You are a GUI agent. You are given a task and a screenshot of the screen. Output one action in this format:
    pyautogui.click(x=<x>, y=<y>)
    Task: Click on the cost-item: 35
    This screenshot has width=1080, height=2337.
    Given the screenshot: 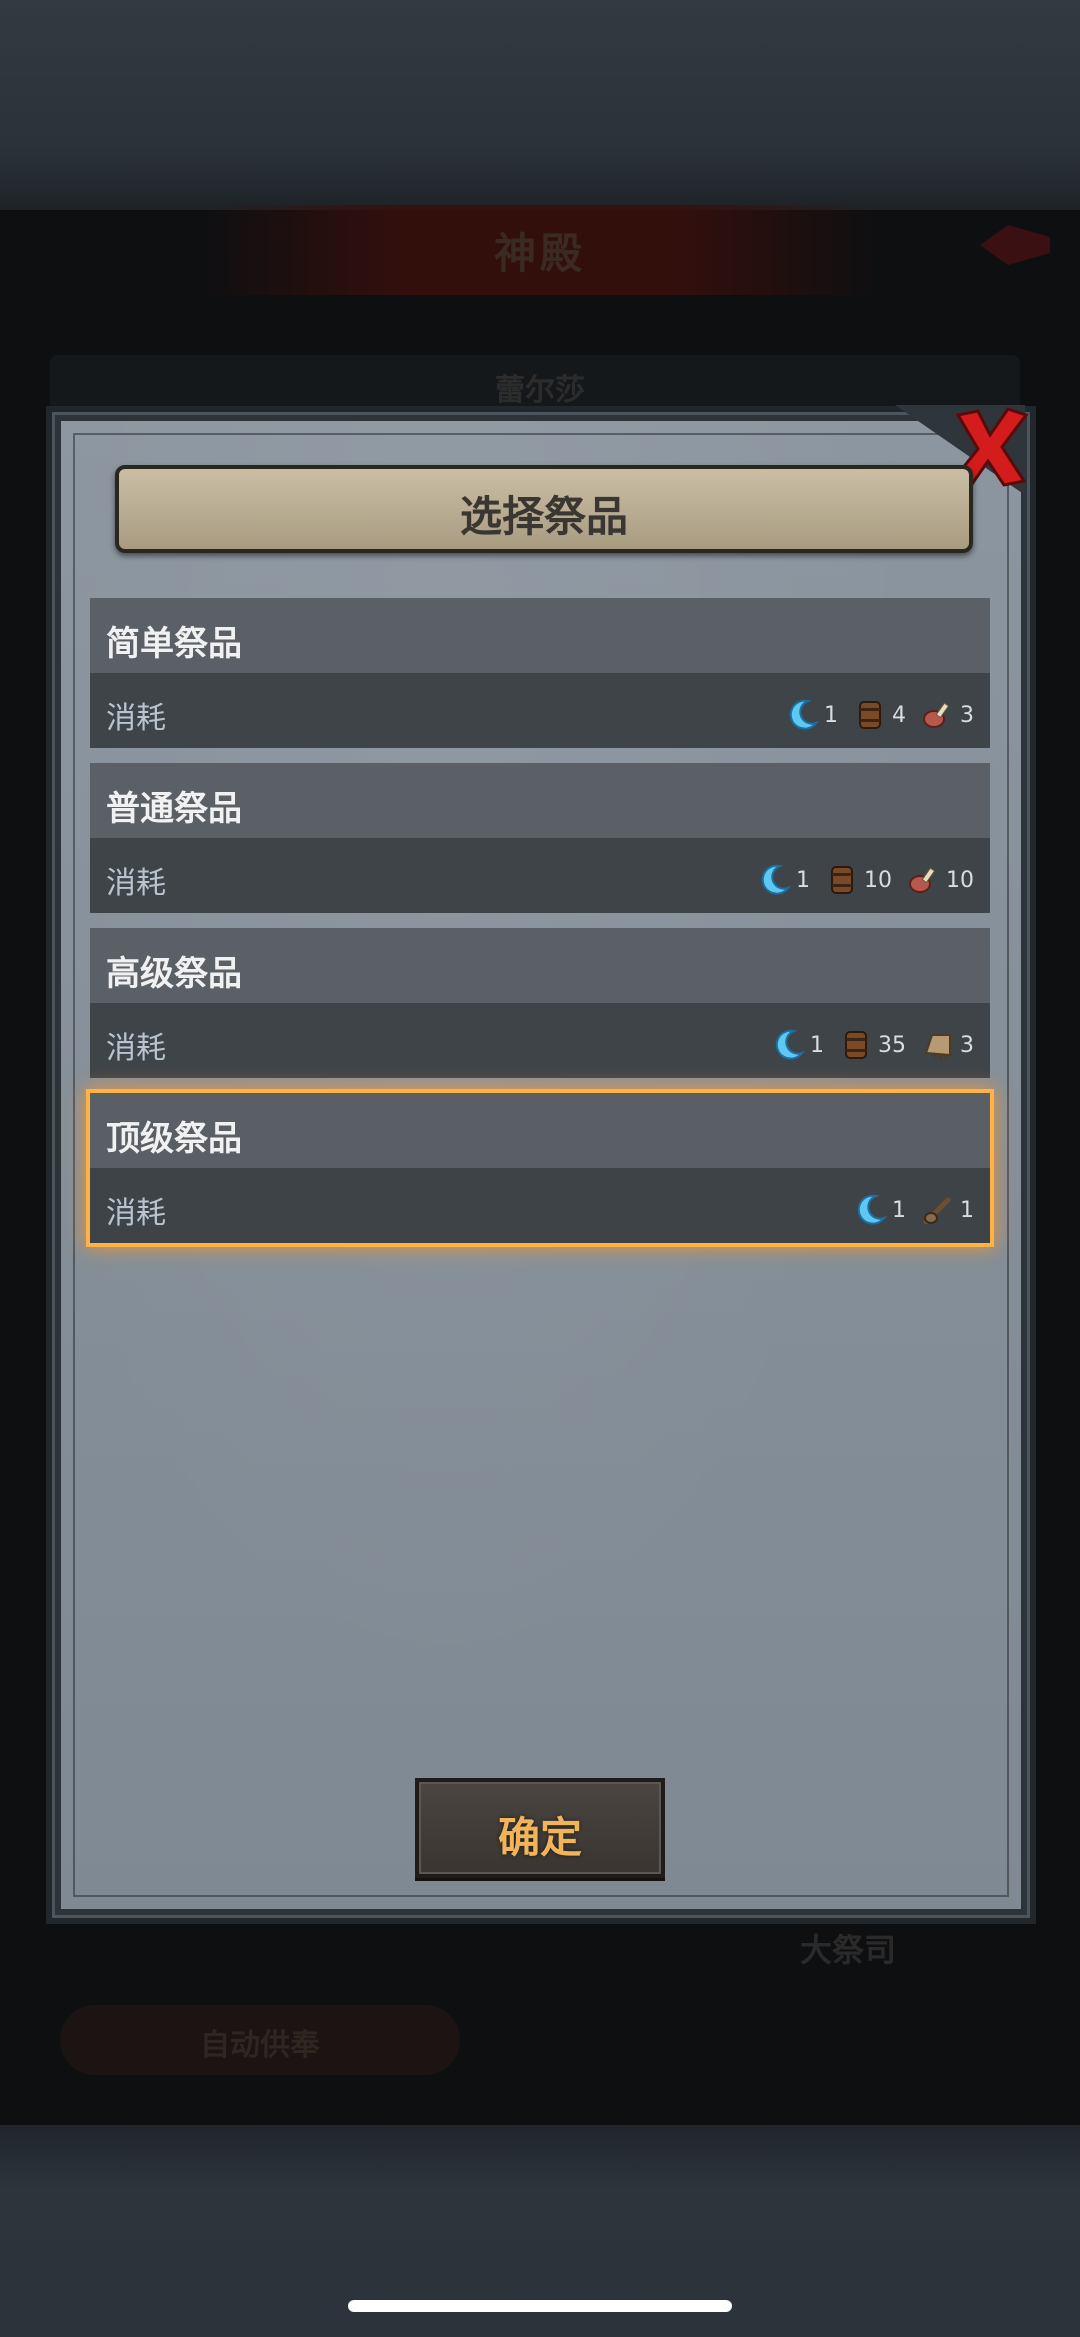 What is the action you would take?
    pyautogui.click(x=872, y=1045)
    